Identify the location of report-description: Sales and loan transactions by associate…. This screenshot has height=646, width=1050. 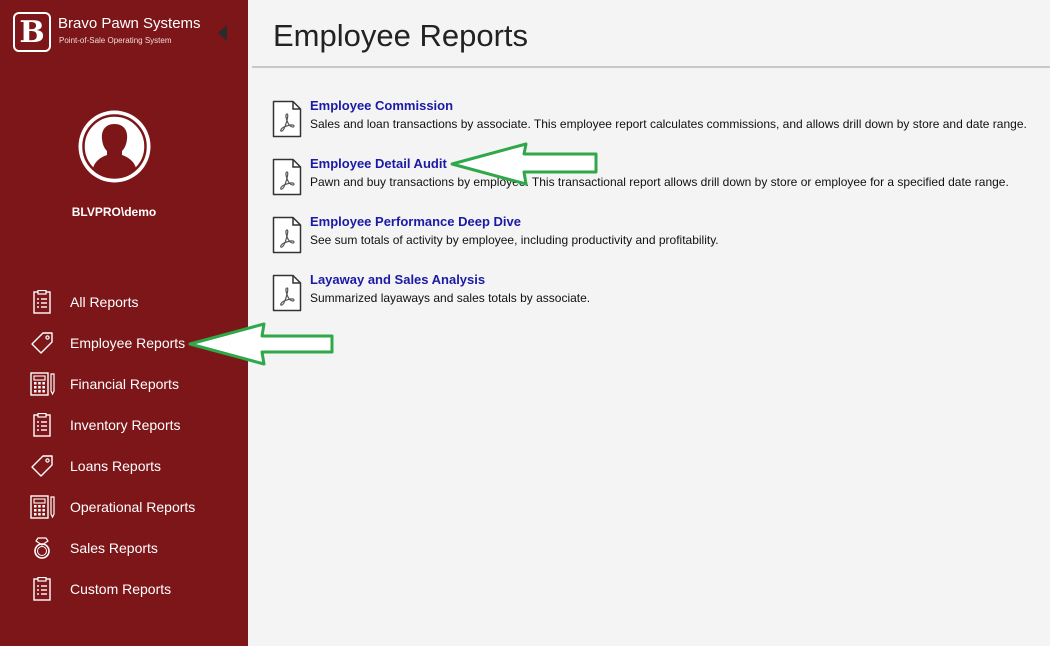
(668, 124).